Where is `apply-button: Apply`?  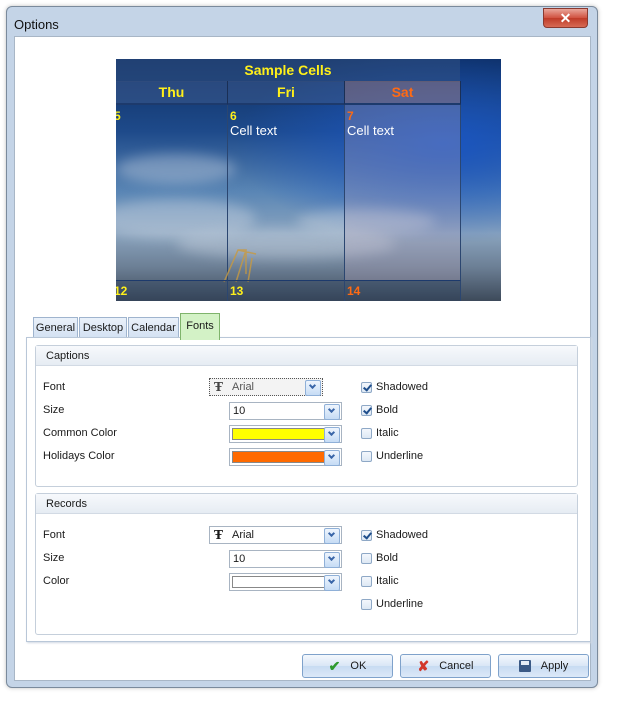 apply-button: Apply is located at coordinates (543, 666).